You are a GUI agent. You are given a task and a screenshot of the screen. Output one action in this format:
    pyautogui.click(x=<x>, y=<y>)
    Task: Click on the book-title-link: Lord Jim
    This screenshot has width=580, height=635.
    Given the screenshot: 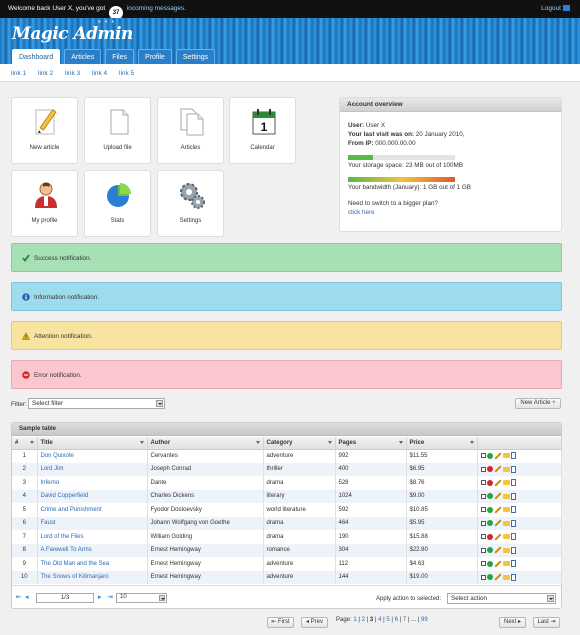 What is the action you would take?
    pyautogui.click(x=92, y=469)
    